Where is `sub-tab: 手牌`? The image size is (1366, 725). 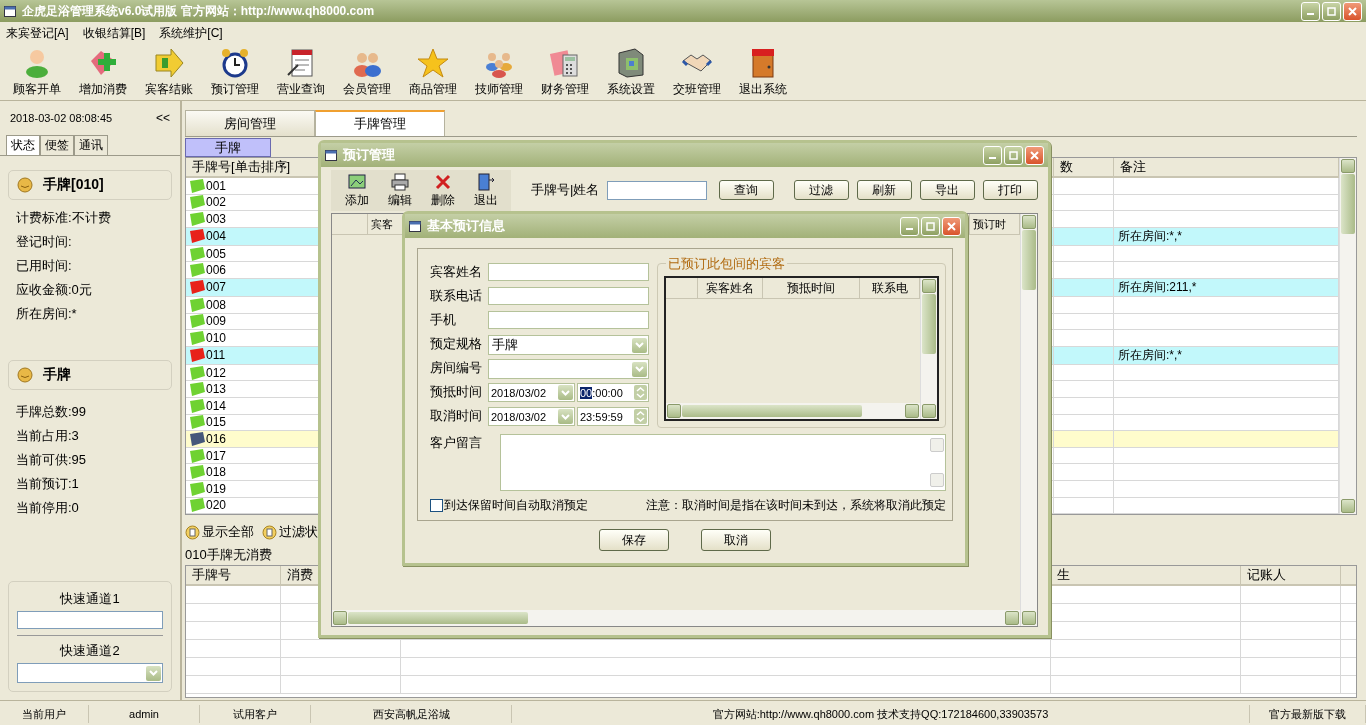 sub-tab: 手牌 is located at coordinates (228, 147).